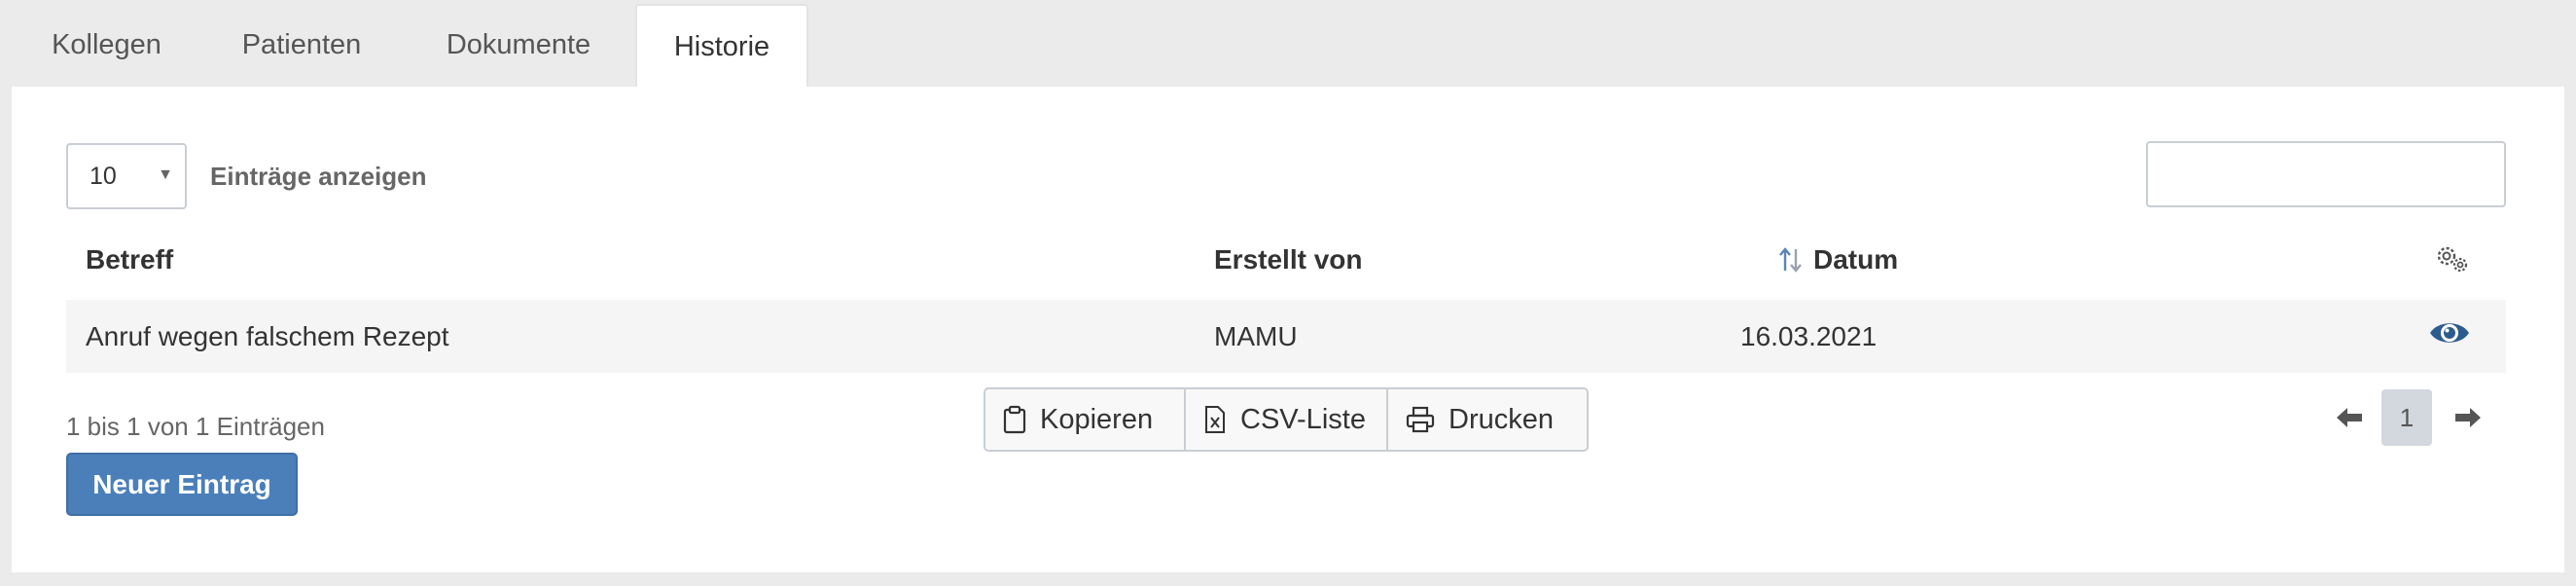 This screenshot has width=2576, height=586. What do you see at coordinates (1288, 259) in the screenshot?
I see `column-header-erstellt-von: Erstellt von` at bounding box center [1288, 259].